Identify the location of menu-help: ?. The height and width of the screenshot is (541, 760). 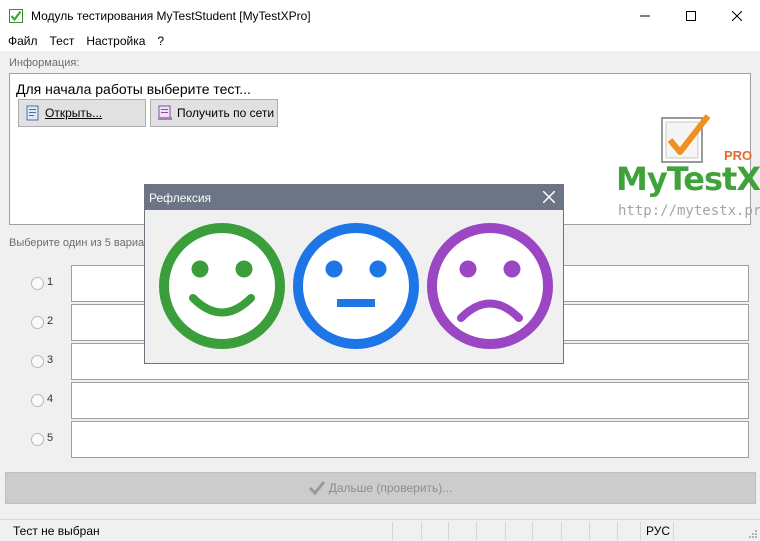
(160, 41).